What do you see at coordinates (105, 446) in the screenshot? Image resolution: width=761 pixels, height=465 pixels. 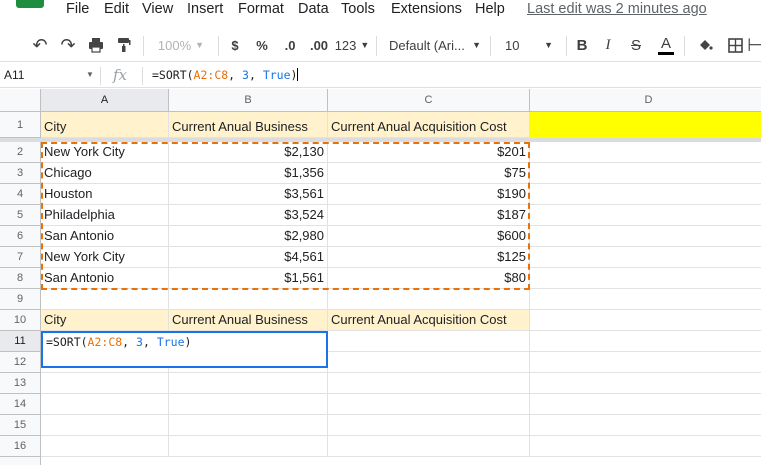 I see `cell-a16` at bounding box center [105, 446].